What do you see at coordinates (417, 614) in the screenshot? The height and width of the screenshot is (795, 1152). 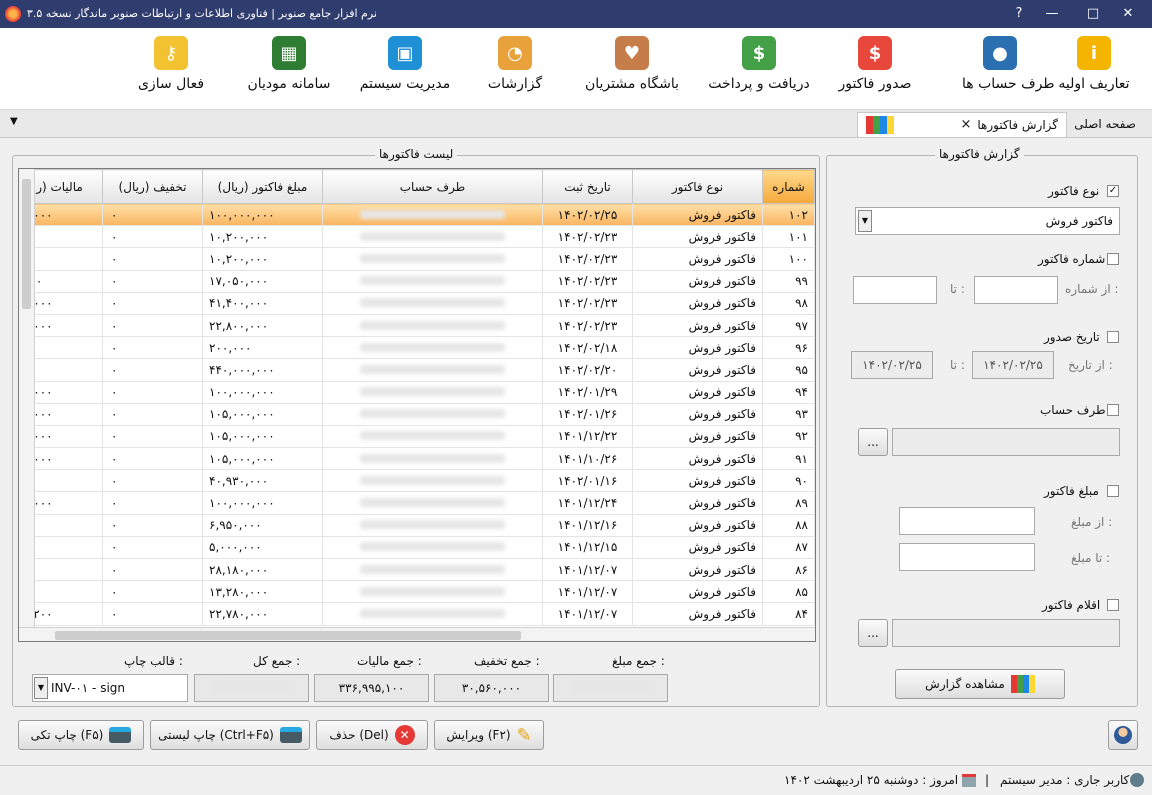 I see `table-row: ۸۴ فاکتور فروش ۱۴۰۱/۱۲/۰۷ ۲۲,۷۸۰,۰۰۰ ۰ ۰,۲۰۰` at bounding box center [417, 614].